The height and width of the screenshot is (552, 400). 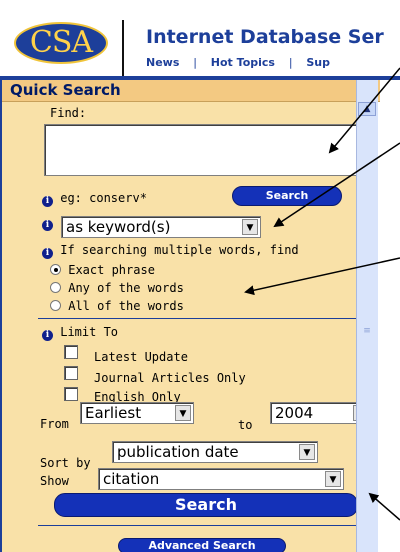 What do you see at coordinates (123, 49) in the screenshot?
I see `header-divider` at bounding box center [123, 49].